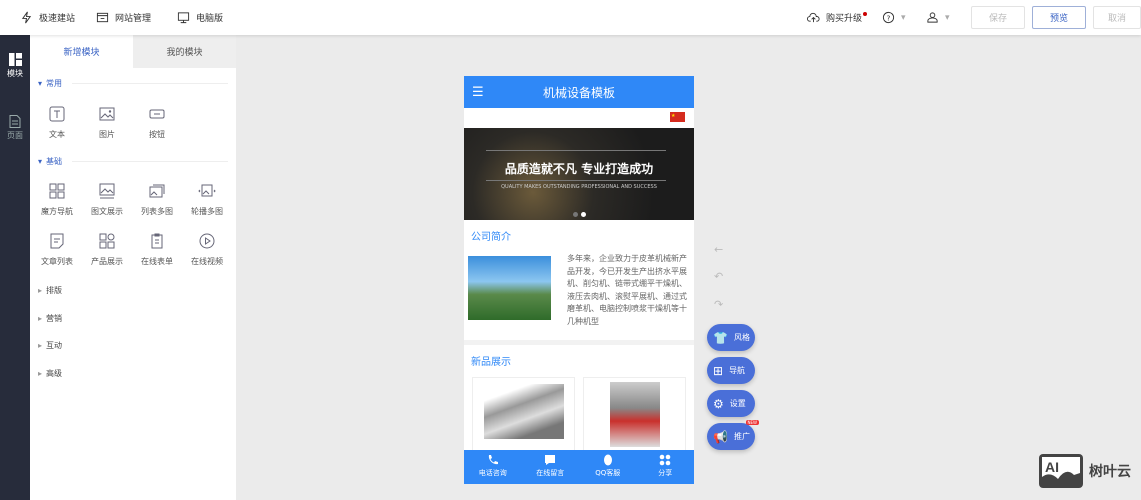 The image size is (1141, 500). Describe the element at coordinates (491, 237) in the screenshot. I see `about-title: 公司简介` at that location.